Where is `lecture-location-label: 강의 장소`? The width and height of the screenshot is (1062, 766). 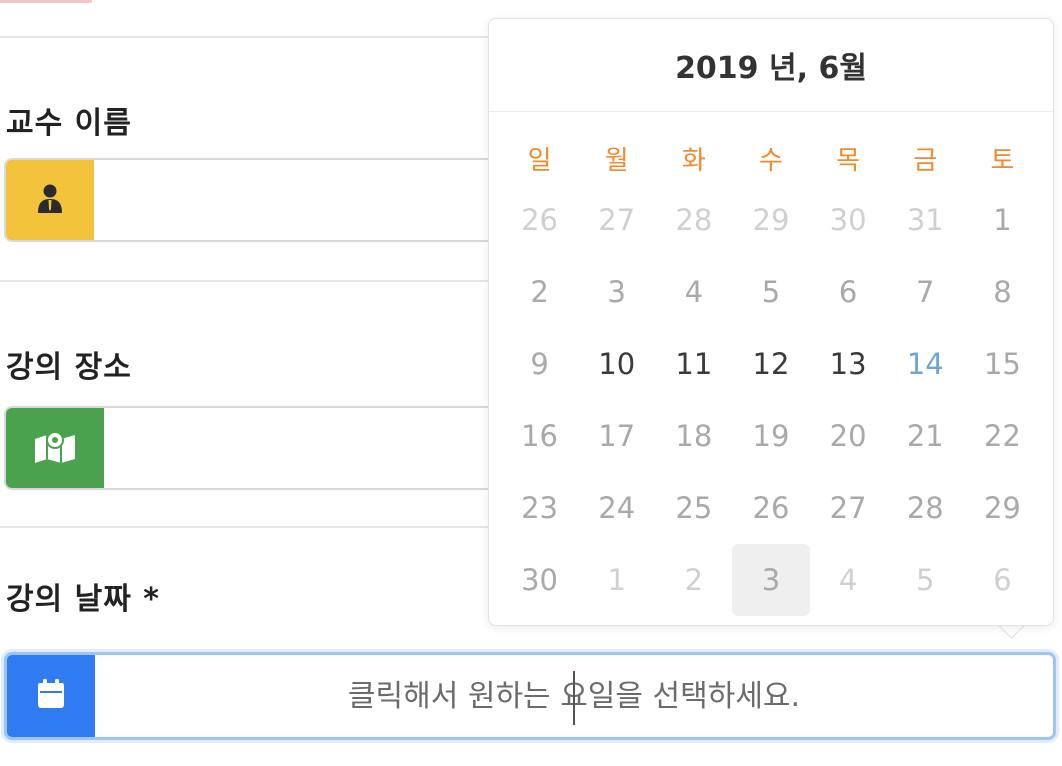 lecture-location-label: 강의 장소 is located at coordinates (69, 367).